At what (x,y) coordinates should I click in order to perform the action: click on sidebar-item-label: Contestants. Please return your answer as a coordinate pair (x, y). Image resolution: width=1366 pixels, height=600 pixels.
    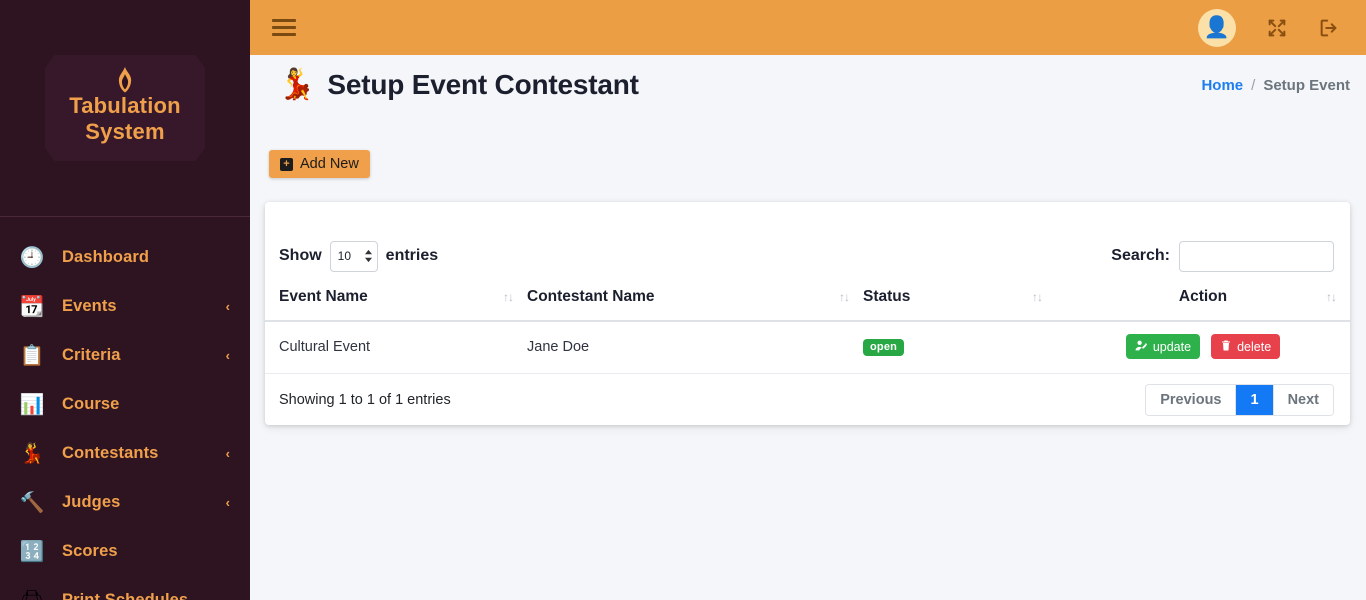
    Looking at the image, I should click on (110, 453).